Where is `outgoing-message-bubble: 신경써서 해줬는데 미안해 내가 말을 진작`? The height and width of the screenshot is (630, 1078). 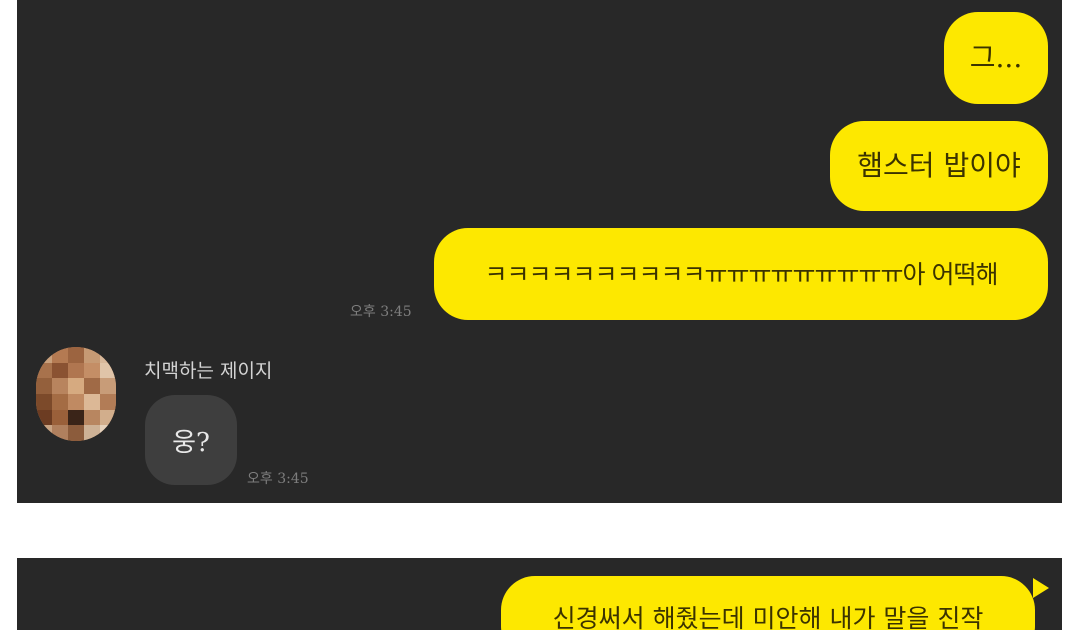 outgoing-message-bubble: 신경써서 해줬는데 미안해 내가 말을 진작 is located at coordinates (768, 603).